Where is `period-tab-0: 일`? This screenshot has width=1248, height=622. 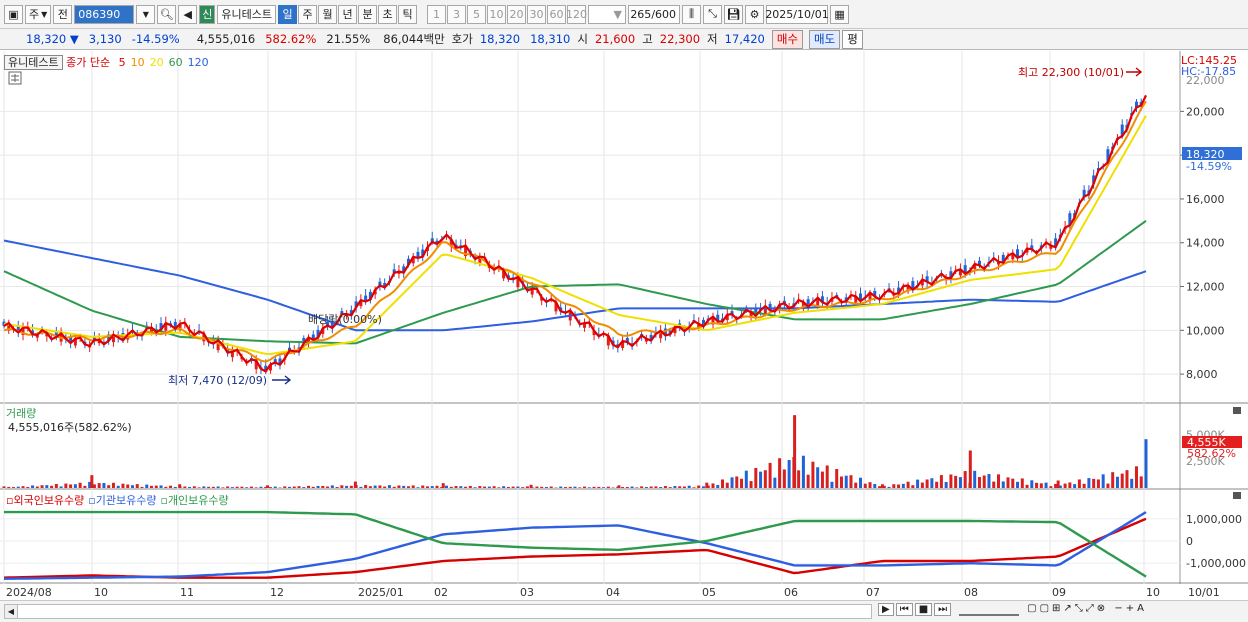 period-tab-0: 일 is located at coordinates (287, 14).